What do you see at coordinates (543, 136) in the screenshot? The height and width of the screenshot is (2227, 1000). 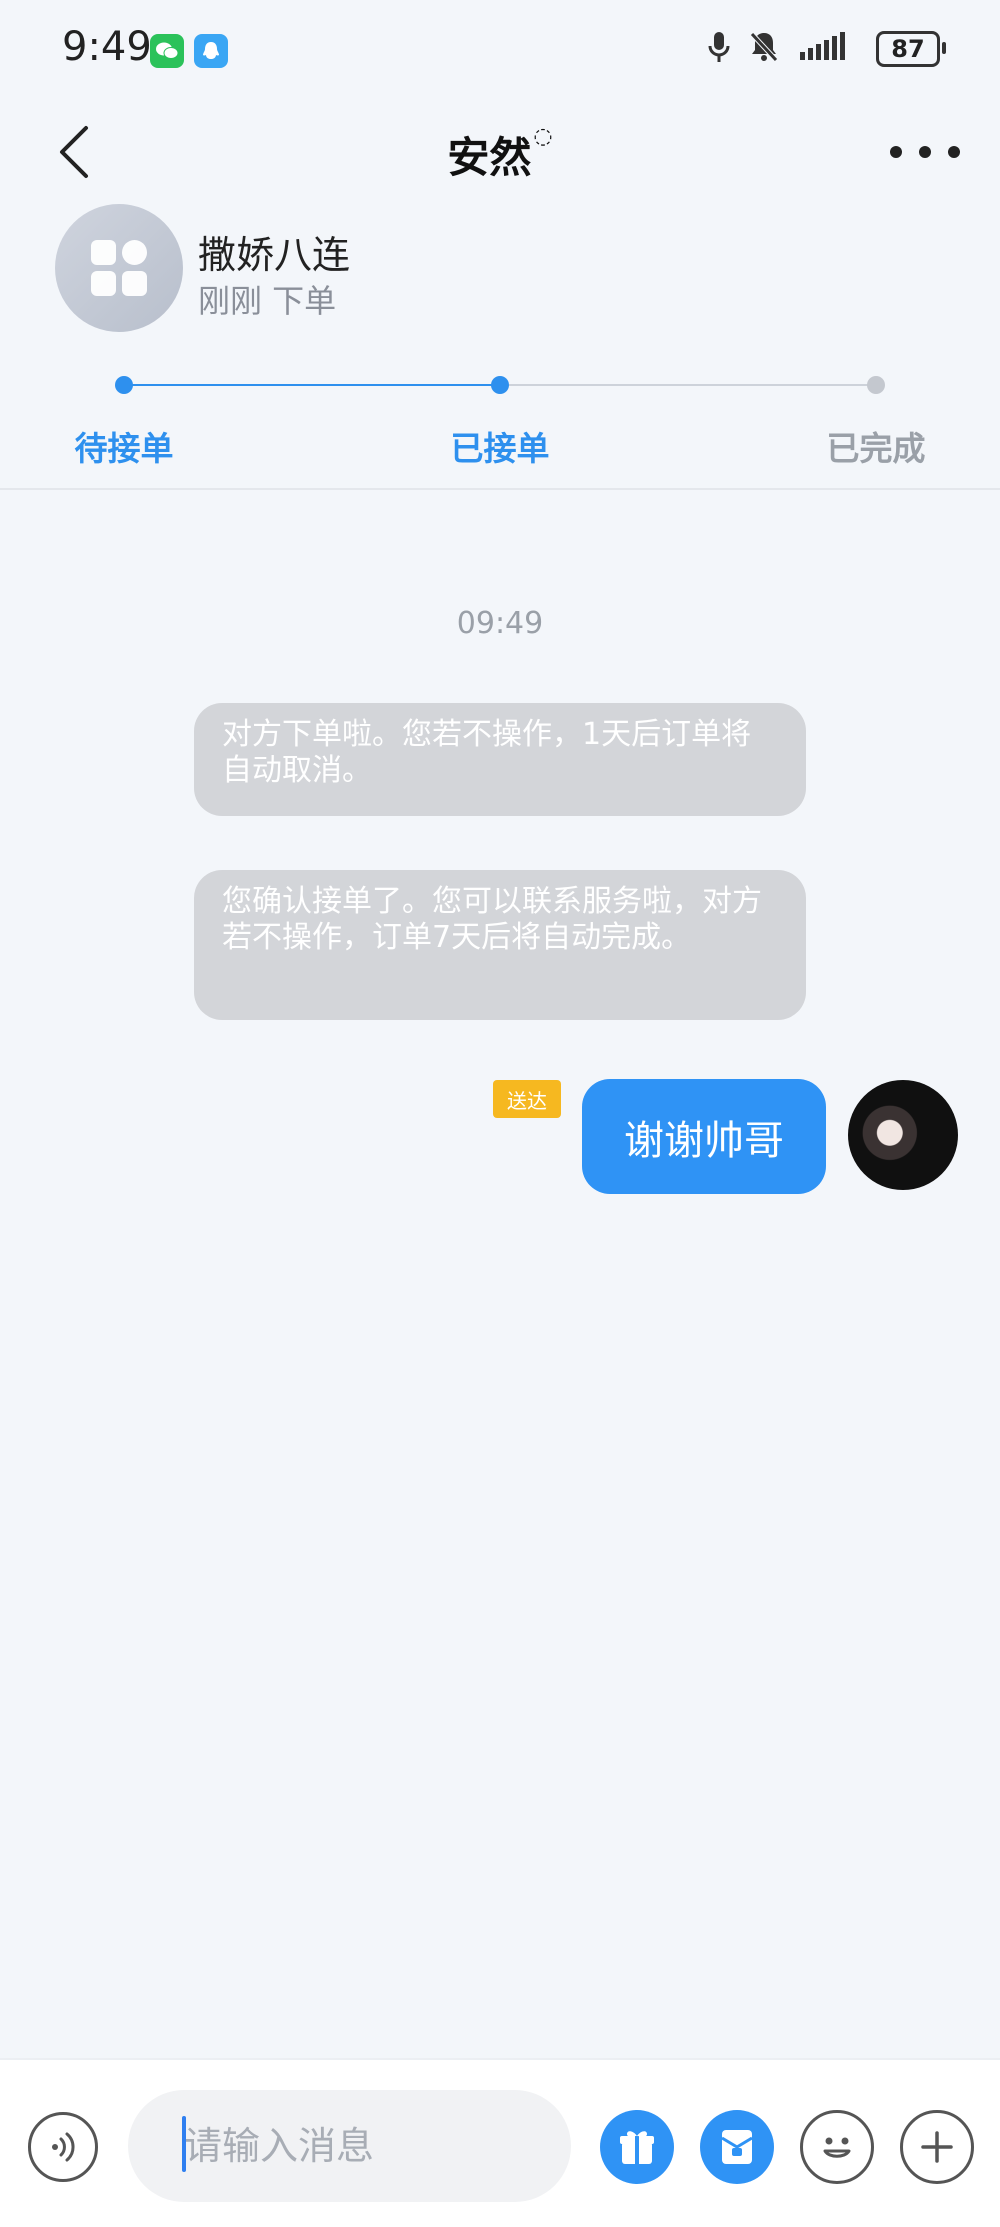 I see `loading-icon: ◌` at bounding box center [543, 136].